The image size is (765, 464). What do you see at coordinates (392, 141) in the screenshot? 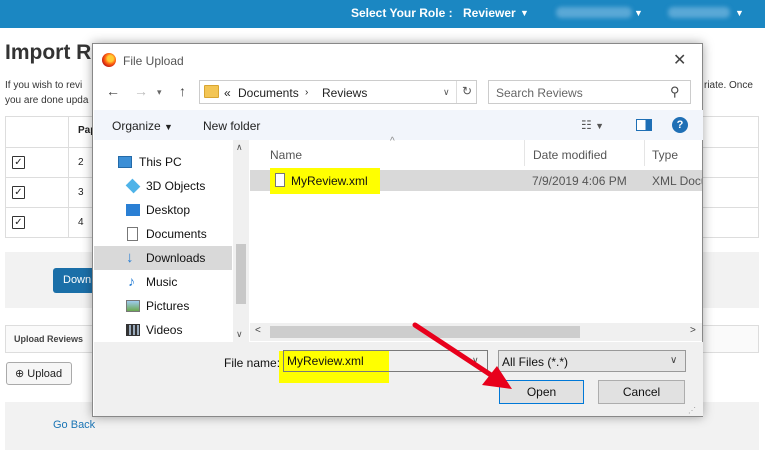
I see `sort-ascending-icon: ^` at bounding box center [392, 141].